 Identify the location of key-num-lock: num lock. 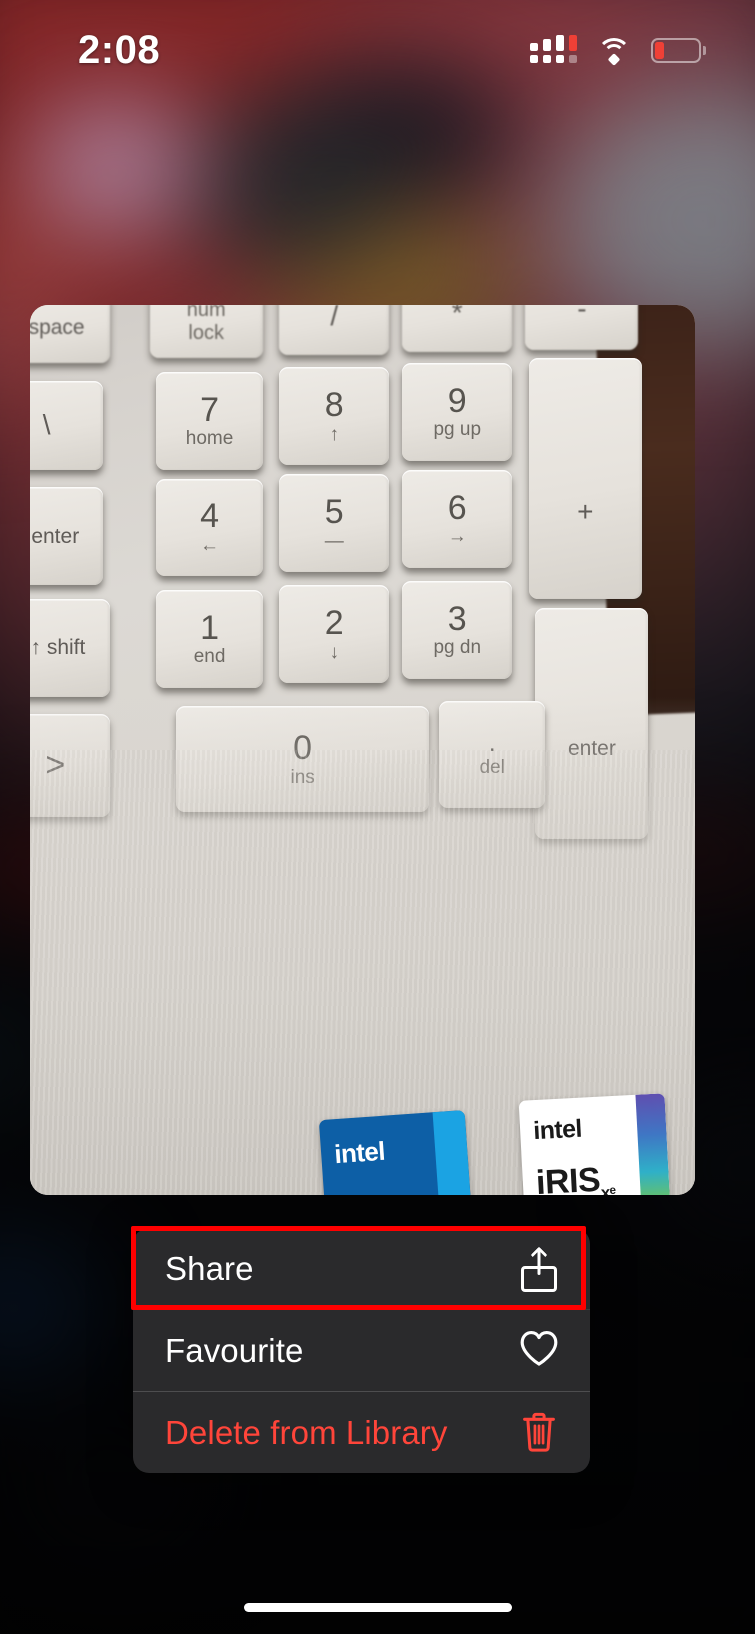
(206, 332).